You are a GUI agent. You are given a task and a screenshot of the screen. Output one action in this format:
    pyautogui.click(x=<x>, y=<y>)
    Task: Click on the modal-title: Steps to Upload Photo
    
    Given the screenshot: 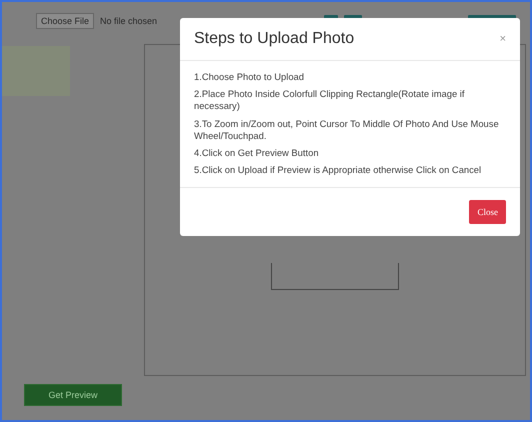 What is the action you would take?
    pyautogui.click(x=274, y=39)
    